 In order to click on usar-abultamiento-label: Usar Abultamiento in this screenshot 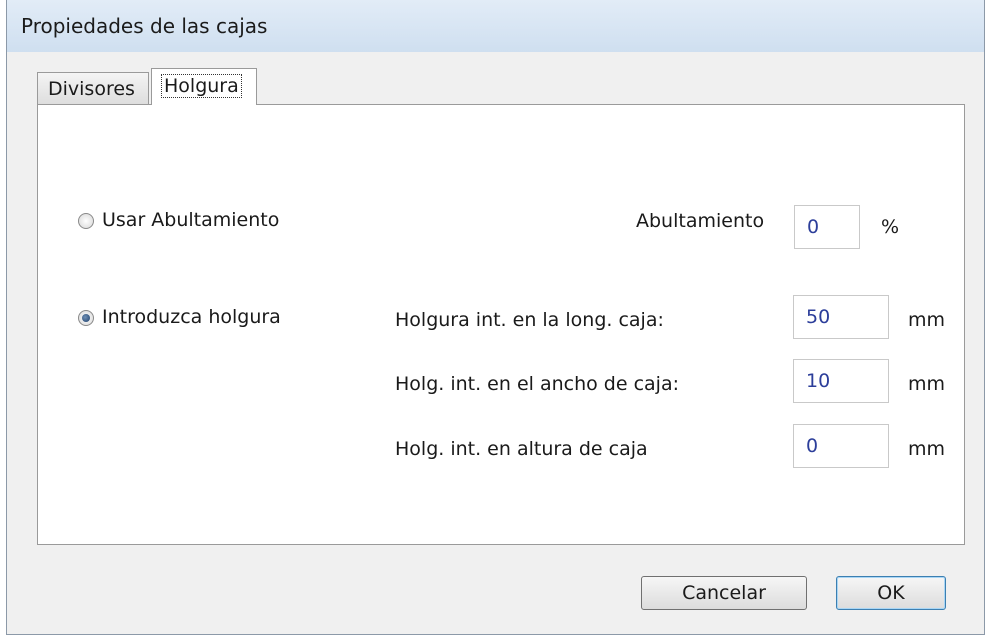, I will do `click(190, 220)`.